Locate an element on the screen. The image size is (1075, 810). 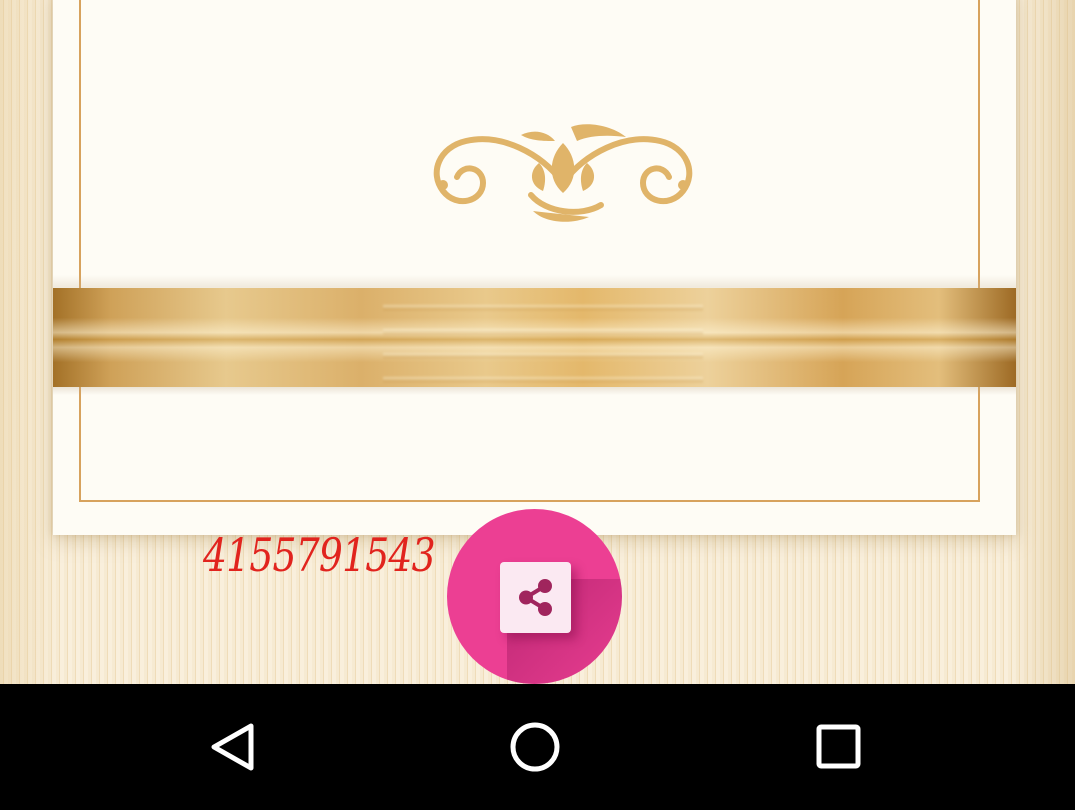
flourish-ornament-icon is located at coordinates (563, 173).